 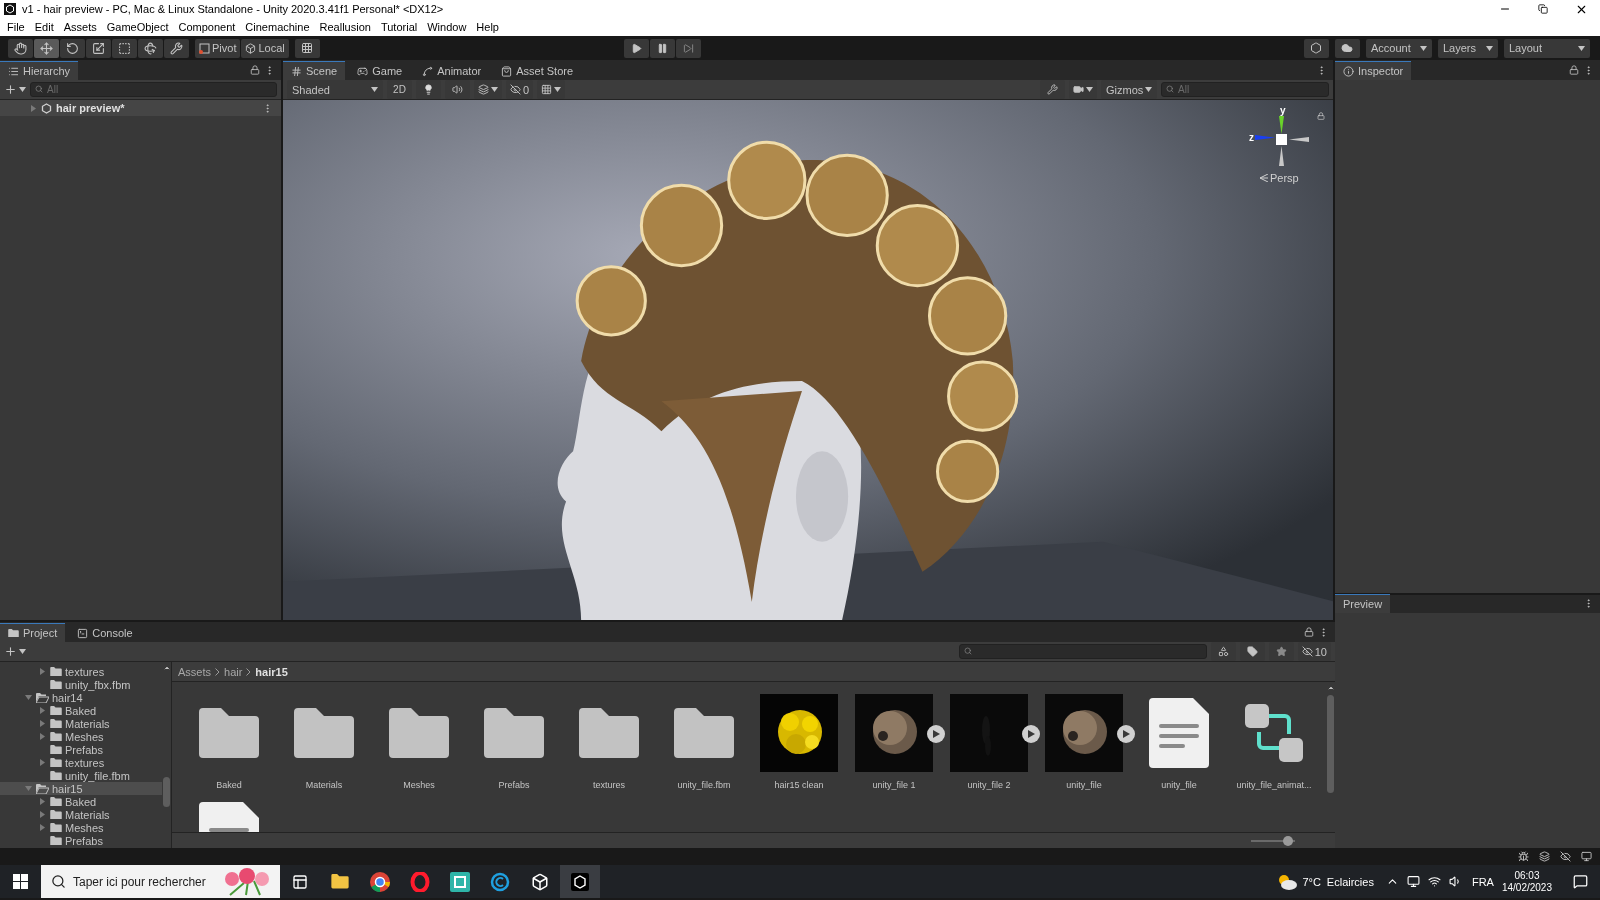 I want to click on hierarchy-item: hair preview*, so click(x=140, y=108).